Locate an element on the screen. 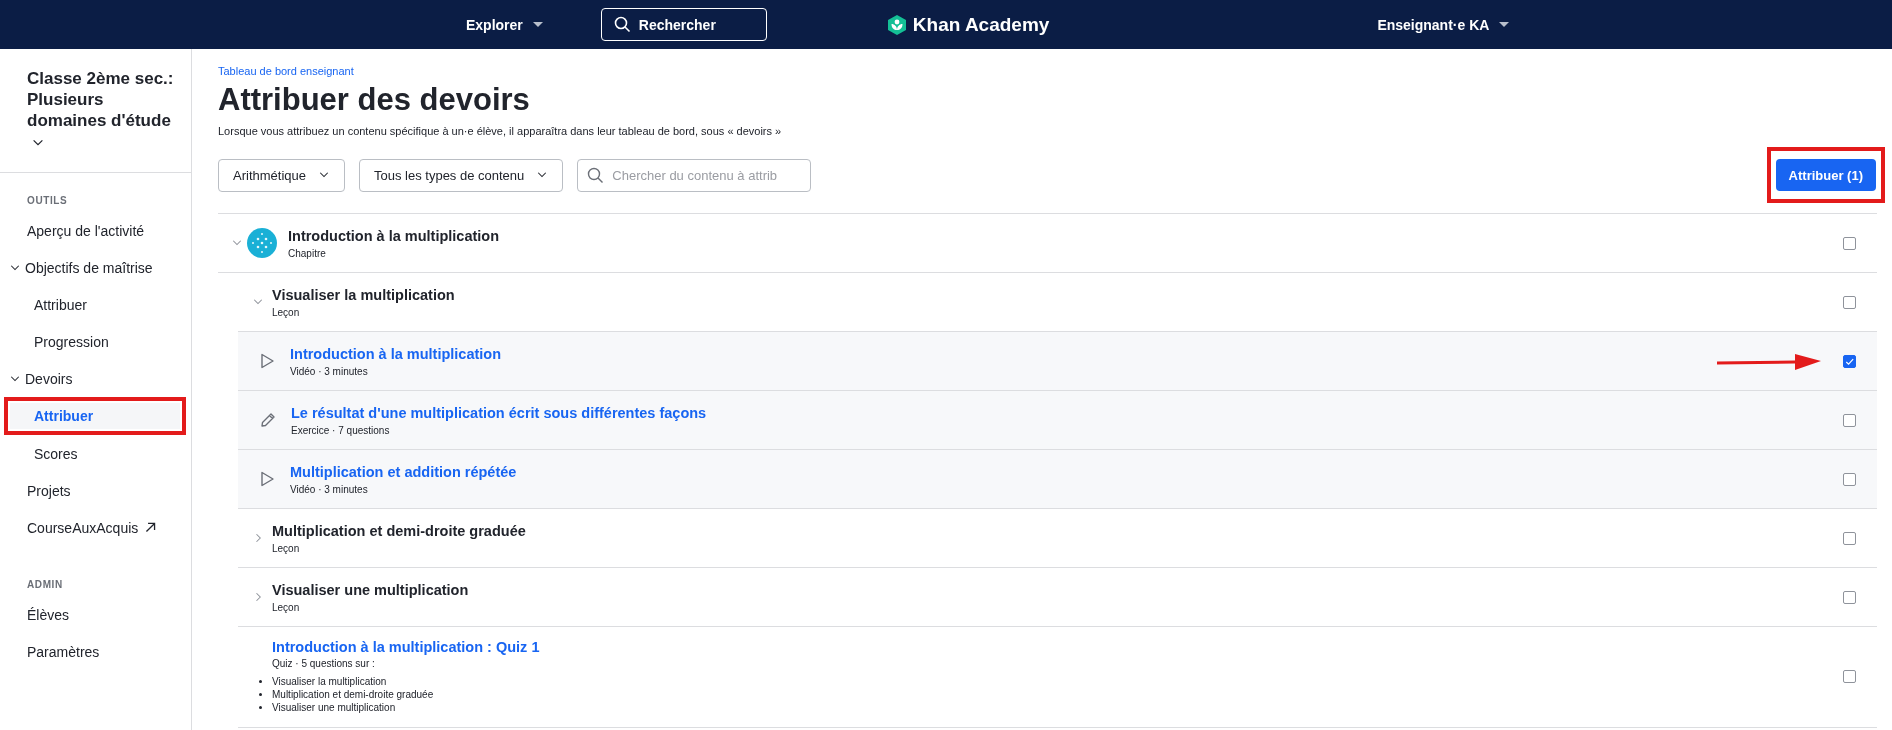  lesson-title: Multiplication et demi-droite graduée is located at coordinates (399, 530).